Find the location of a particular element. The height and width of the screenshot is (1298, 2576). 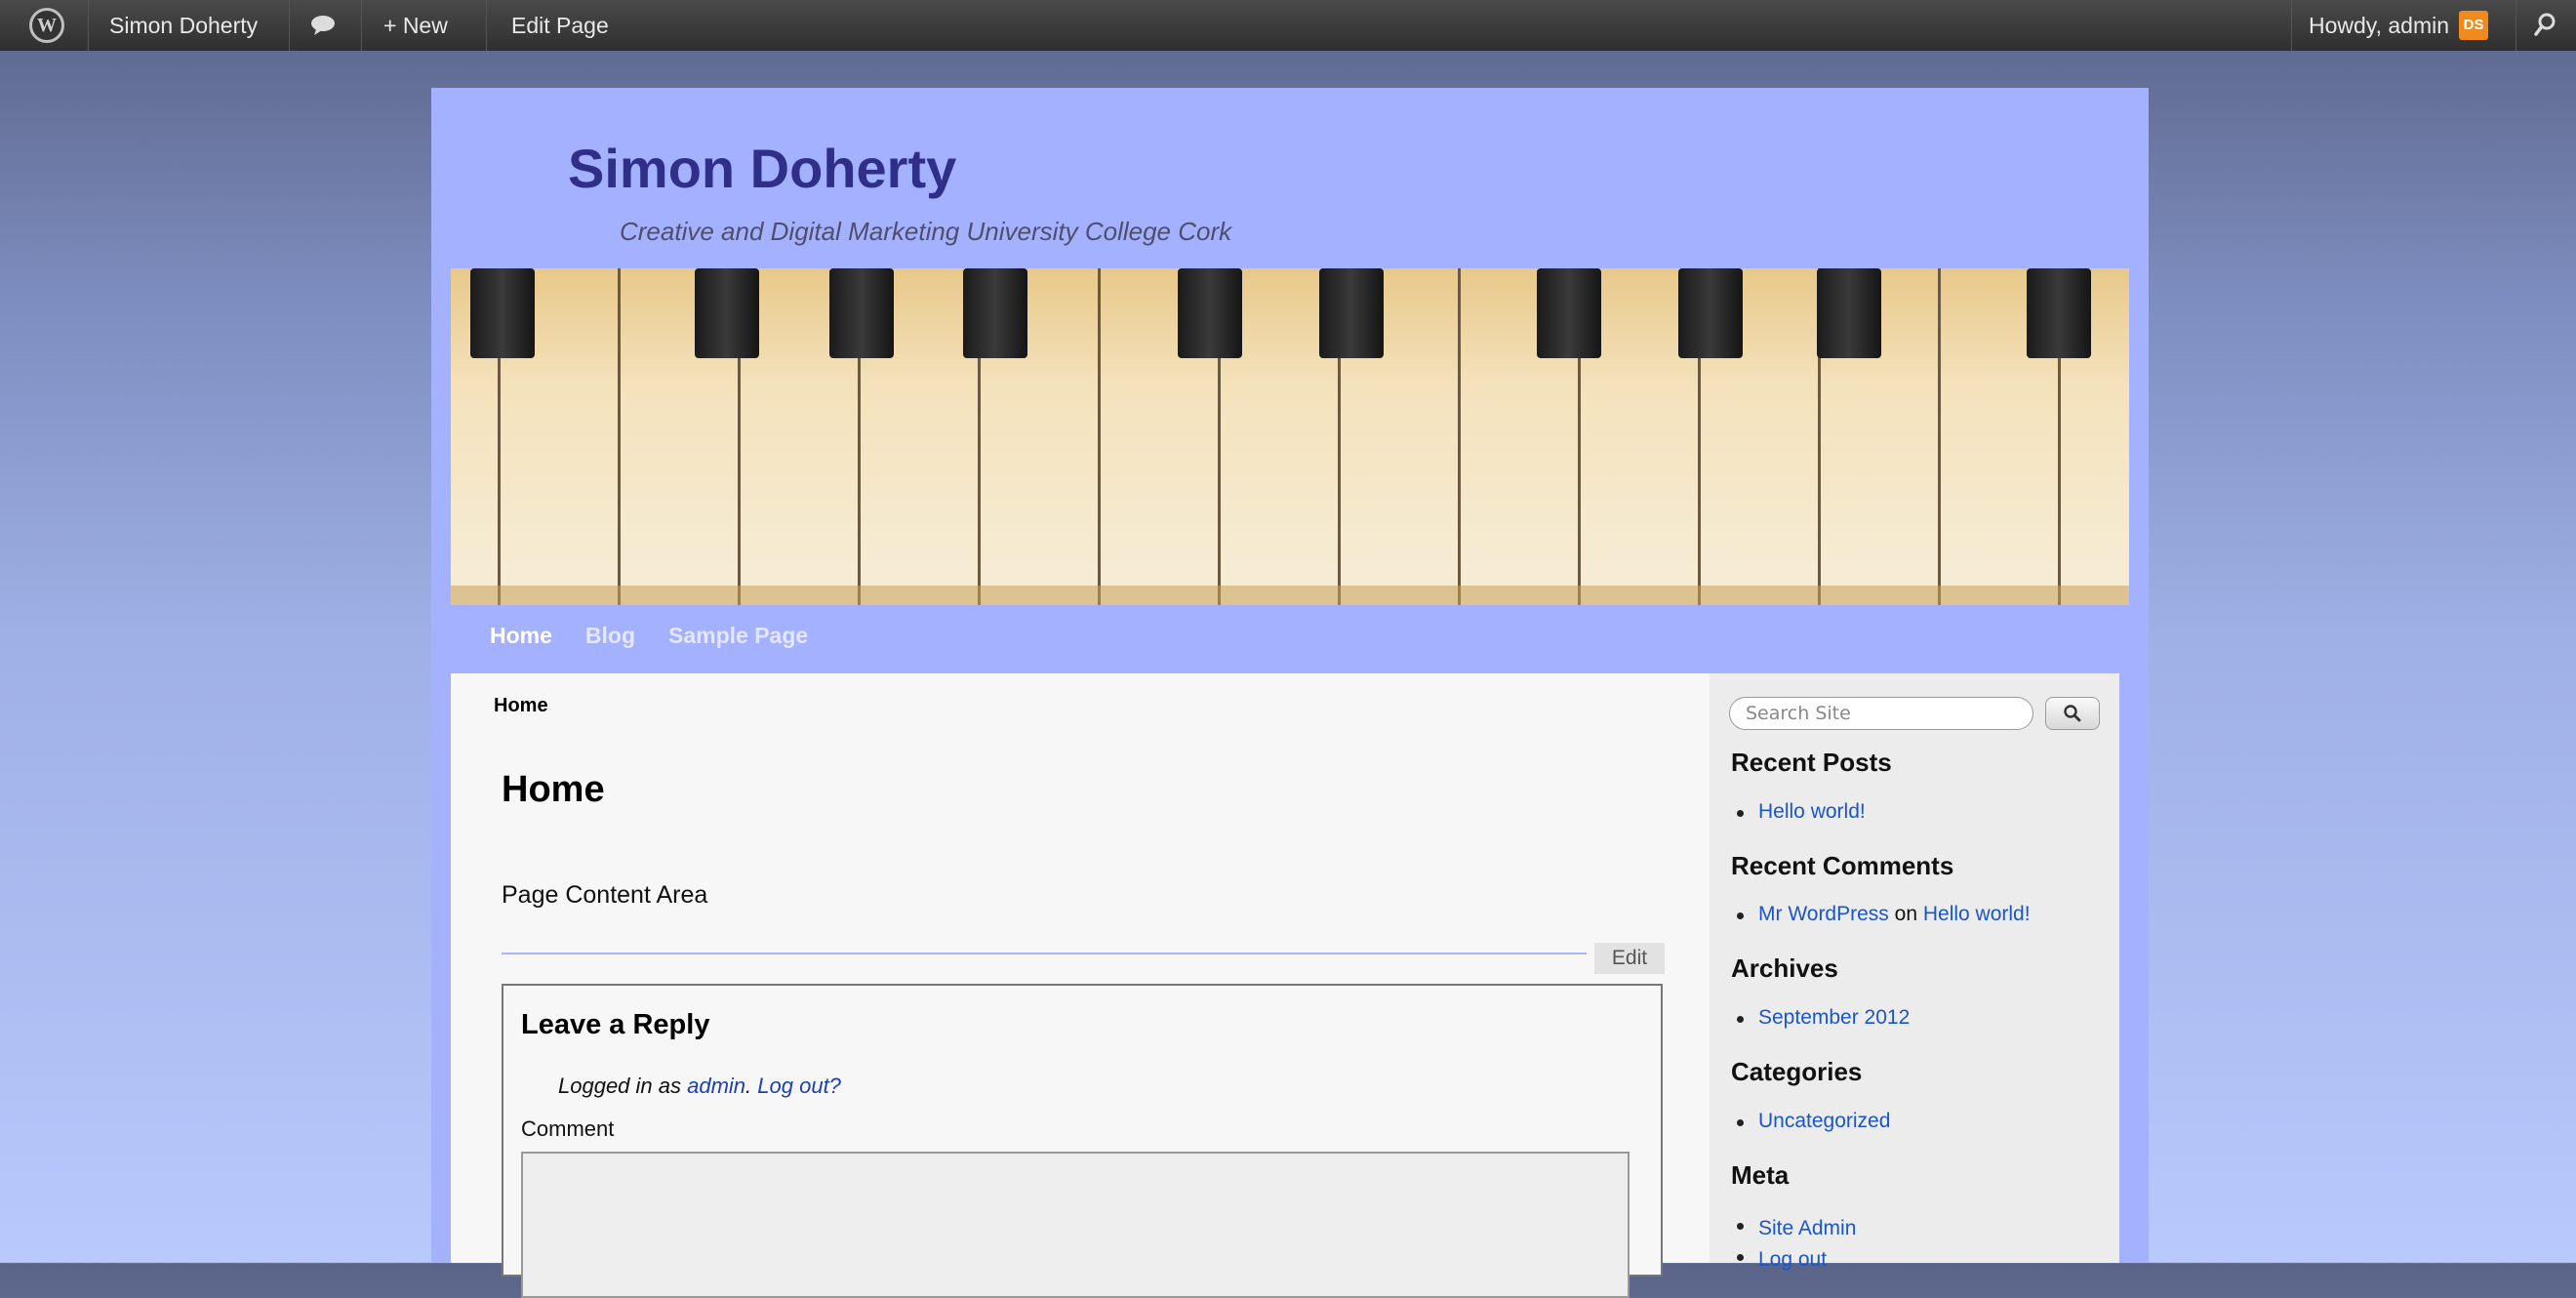

account-menu: Howdy, admin DS is located at coordinates (2399, 25).